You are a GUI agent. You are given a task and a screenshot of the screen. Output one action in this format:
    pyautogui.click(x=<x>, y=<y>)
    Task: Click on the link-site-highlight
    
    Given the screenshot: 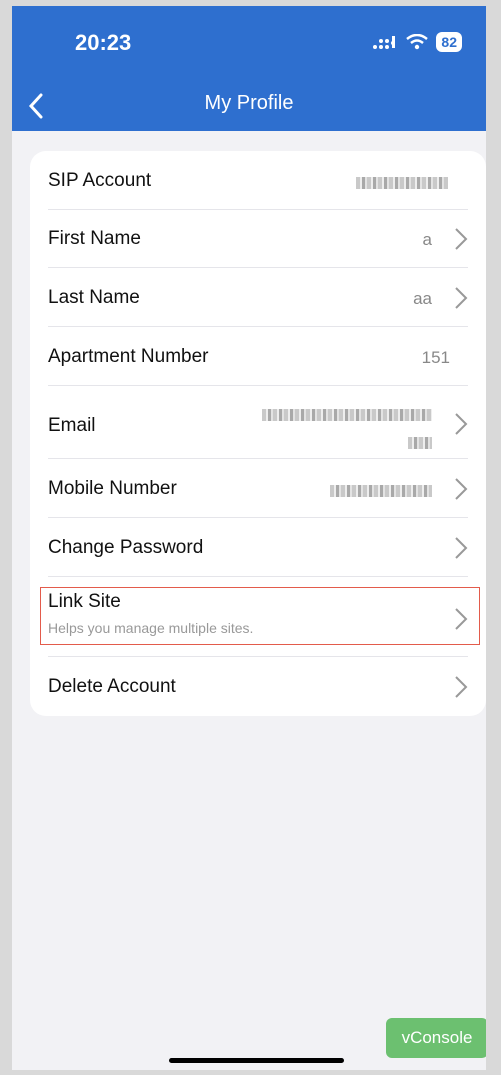 What is the action you would take?
    pyautogui.click(x=260, y=616)
    